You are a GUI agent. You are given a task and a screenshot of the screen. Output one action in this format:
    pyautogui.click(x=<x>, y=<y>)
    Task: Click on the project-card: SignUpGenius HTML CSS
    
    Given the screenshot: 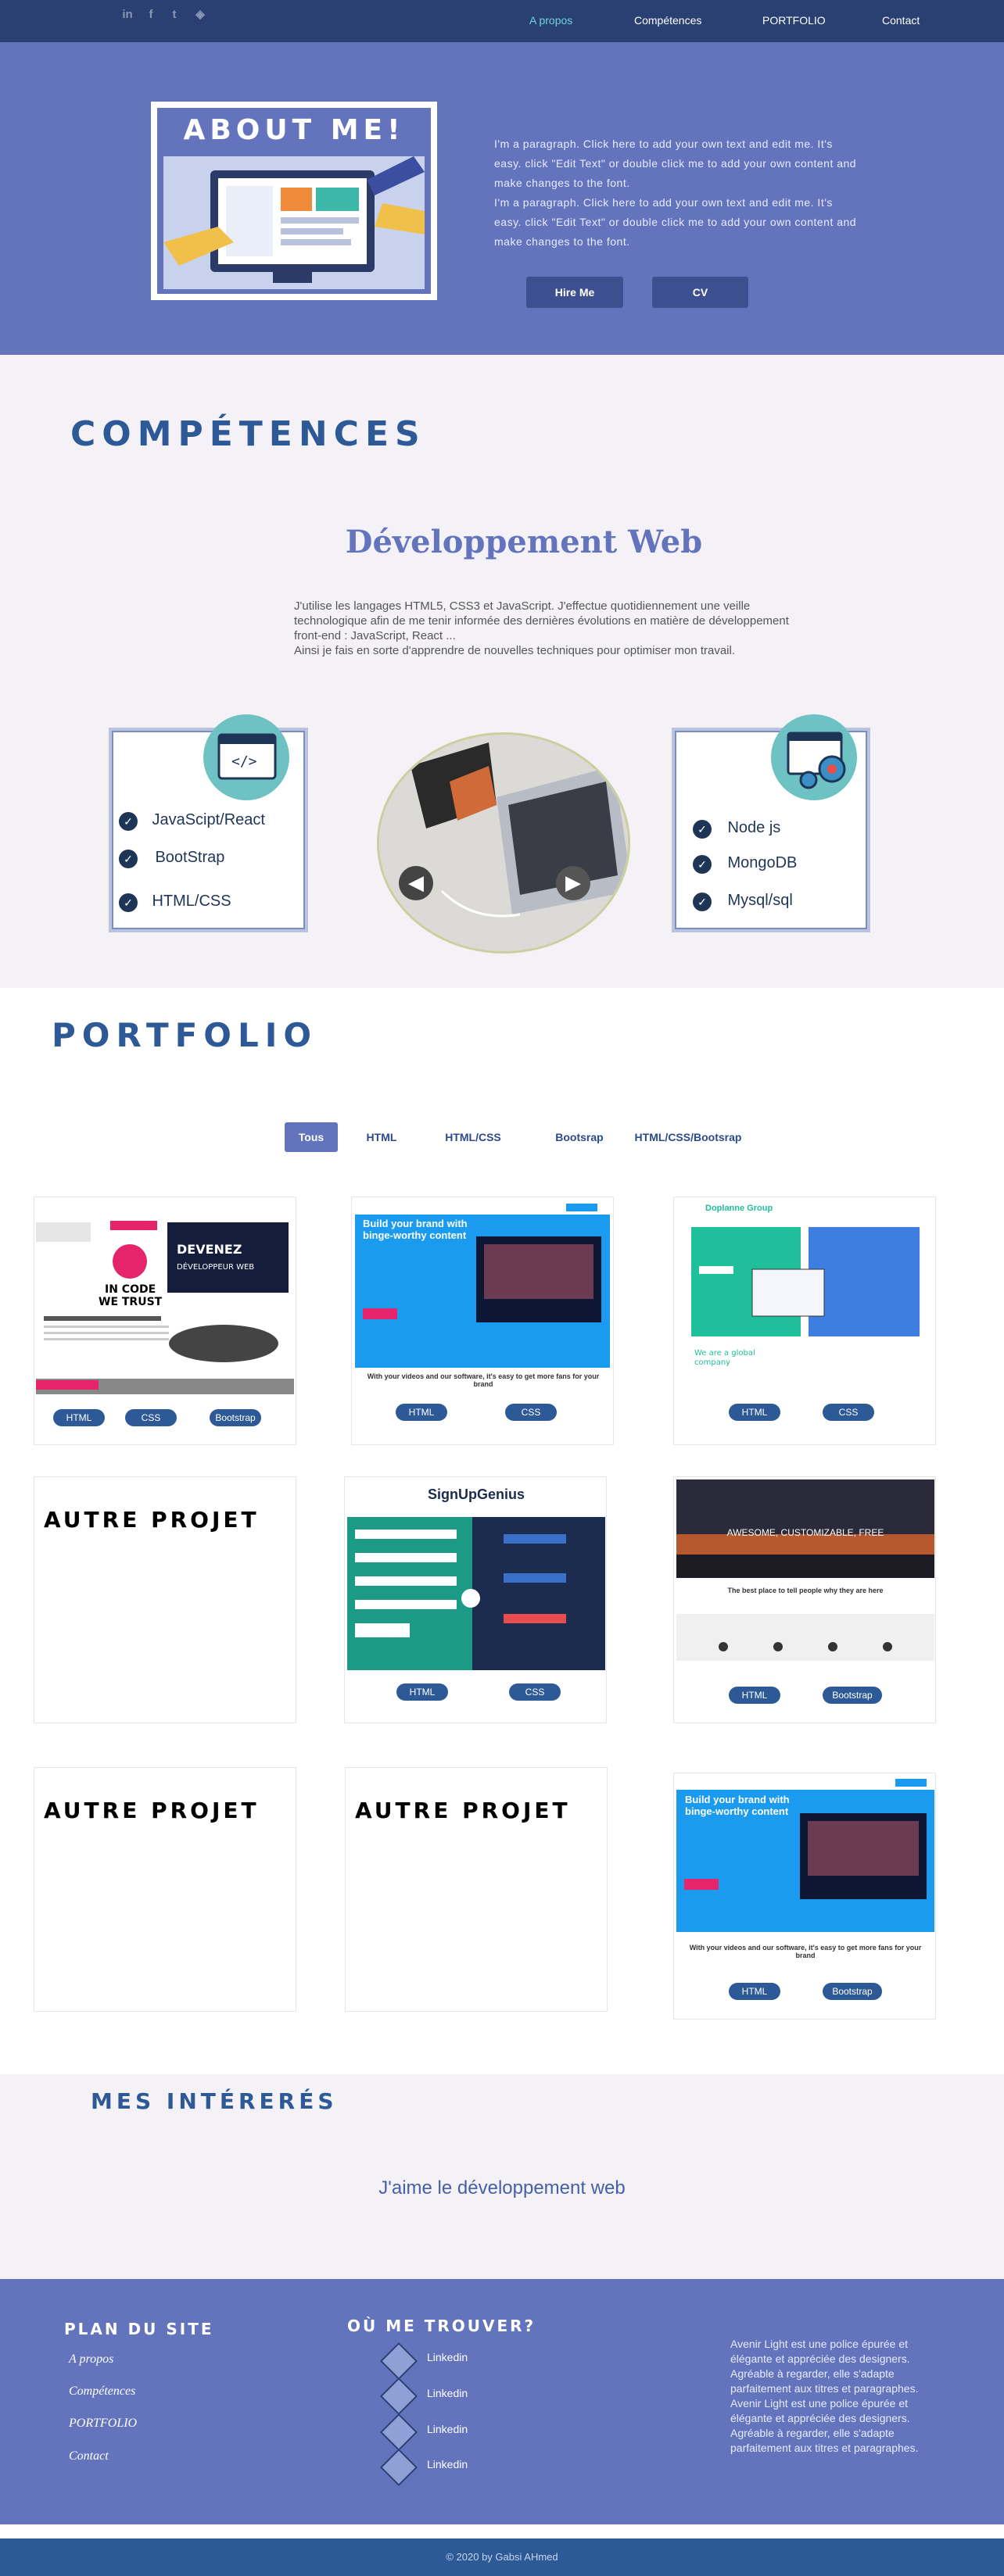 What is the action you would take?
    pyautogui.click(x=475, y=1599)
    